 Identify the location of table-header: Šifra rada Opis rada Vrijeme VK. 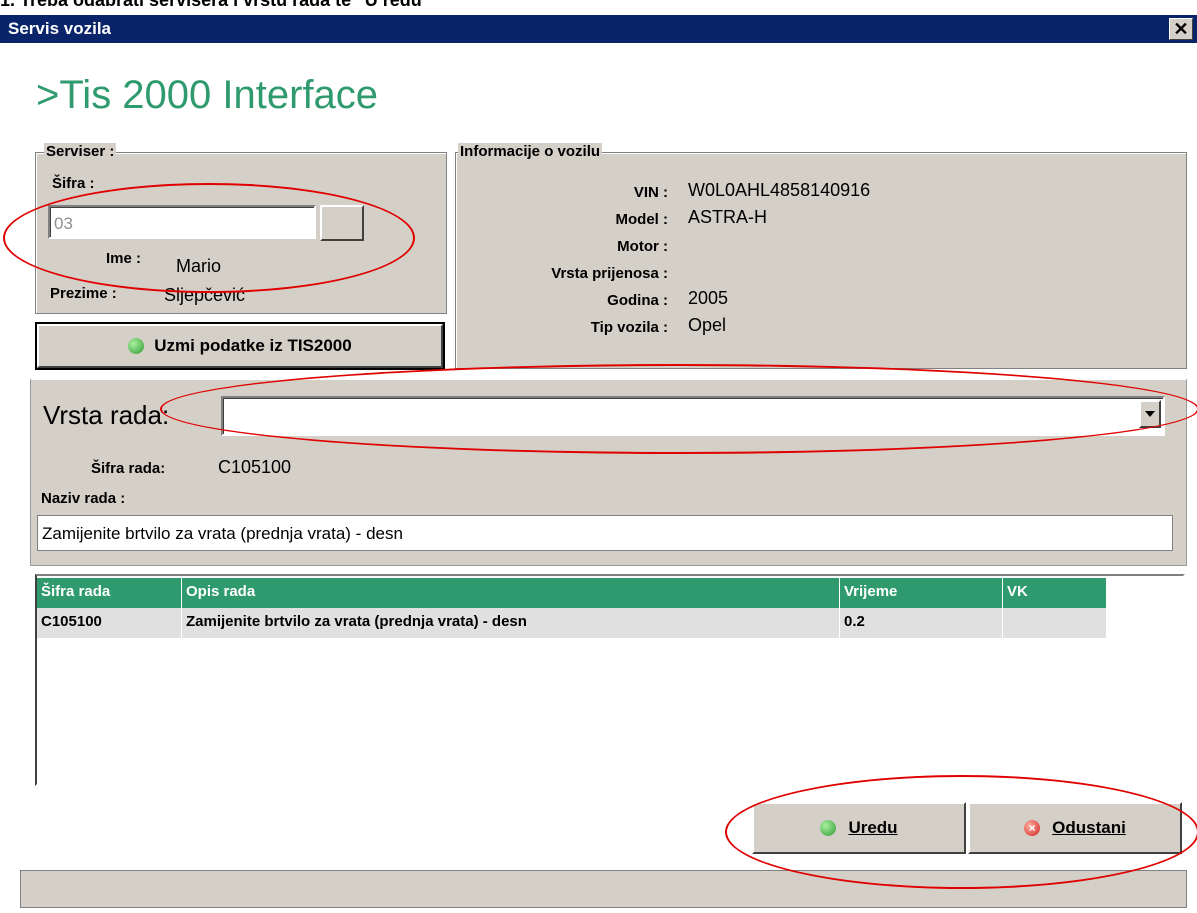
(572, 593).